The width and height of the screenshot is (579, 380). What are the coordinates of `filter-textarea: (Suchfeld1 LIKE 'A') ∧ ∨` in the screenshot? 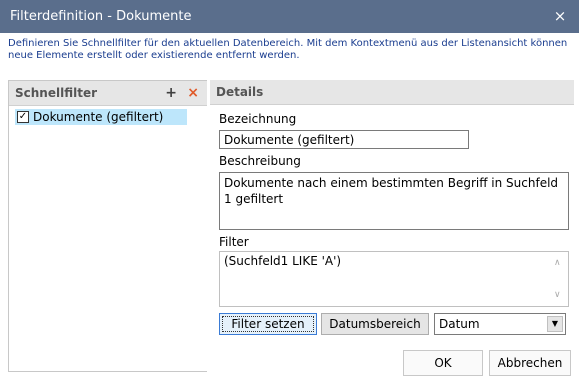 It's located at (394, 279).